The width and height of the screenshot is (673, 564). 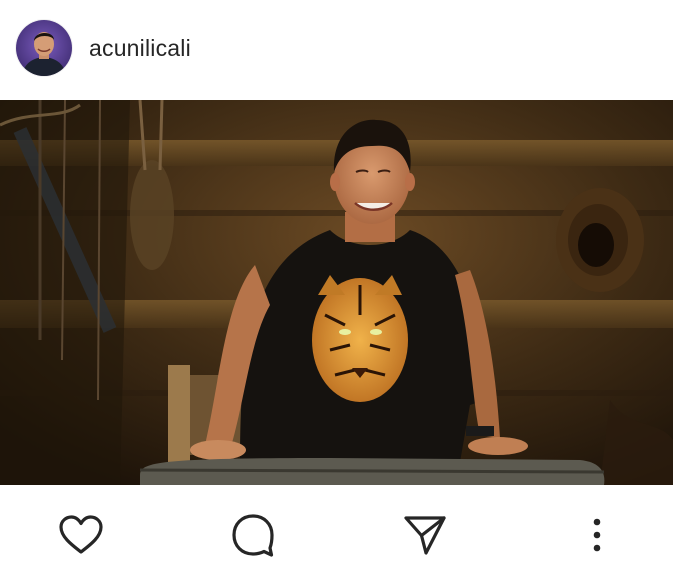 I want to click on more-vertical-icon, so click(x=597, y=535).